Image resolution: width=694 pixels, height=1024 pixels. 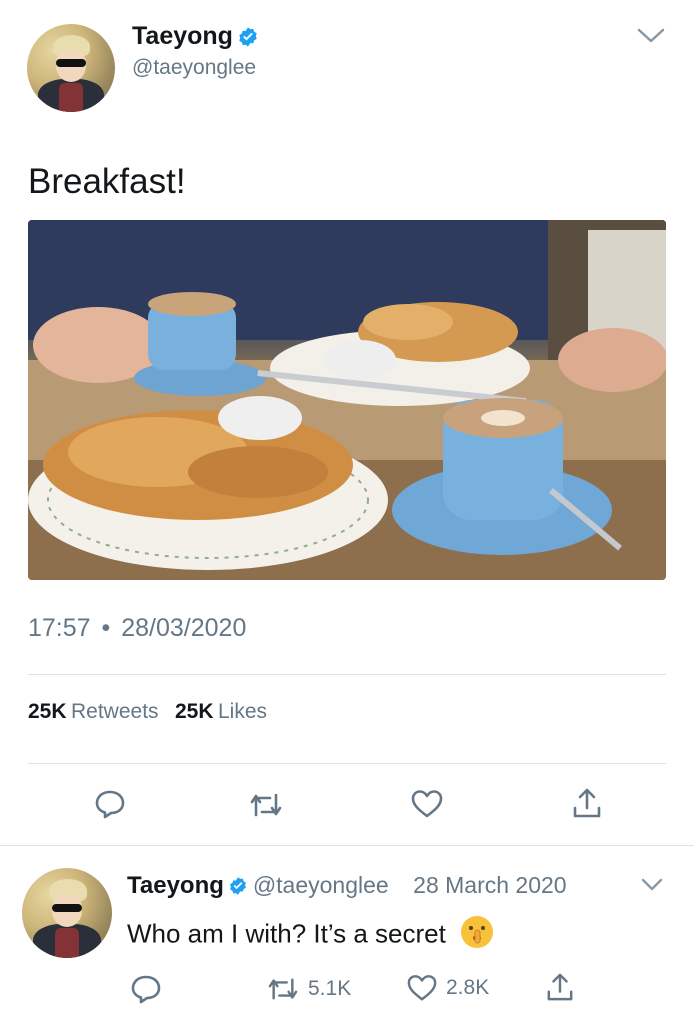 I want to click on reply-author-handle: @taeyonglee, so click(x=321, y=885).